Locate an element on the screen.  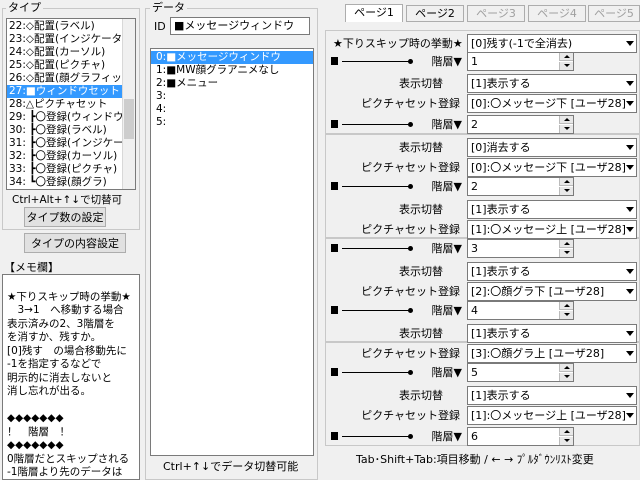
skip-behavior-label: ★下りスキップ時の挙動★ is located at coordinates (398, 43).